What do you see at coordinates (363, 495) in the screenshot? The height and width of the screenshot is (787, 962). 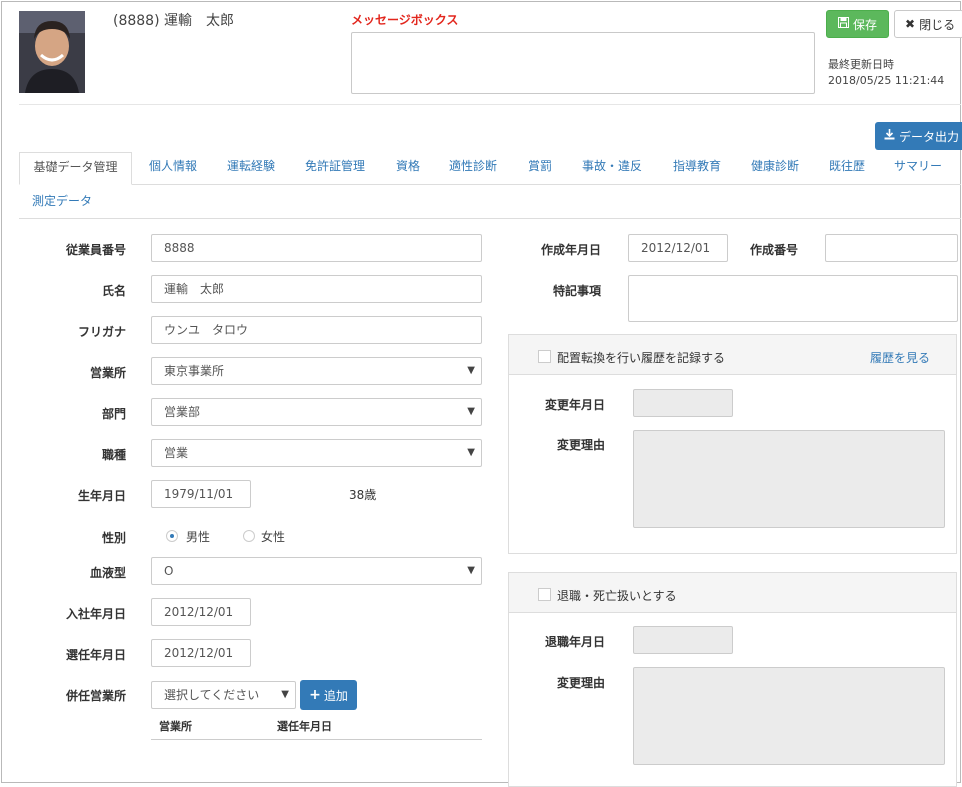 I see `age-value: 38歳` at bounding box center [363, 495].